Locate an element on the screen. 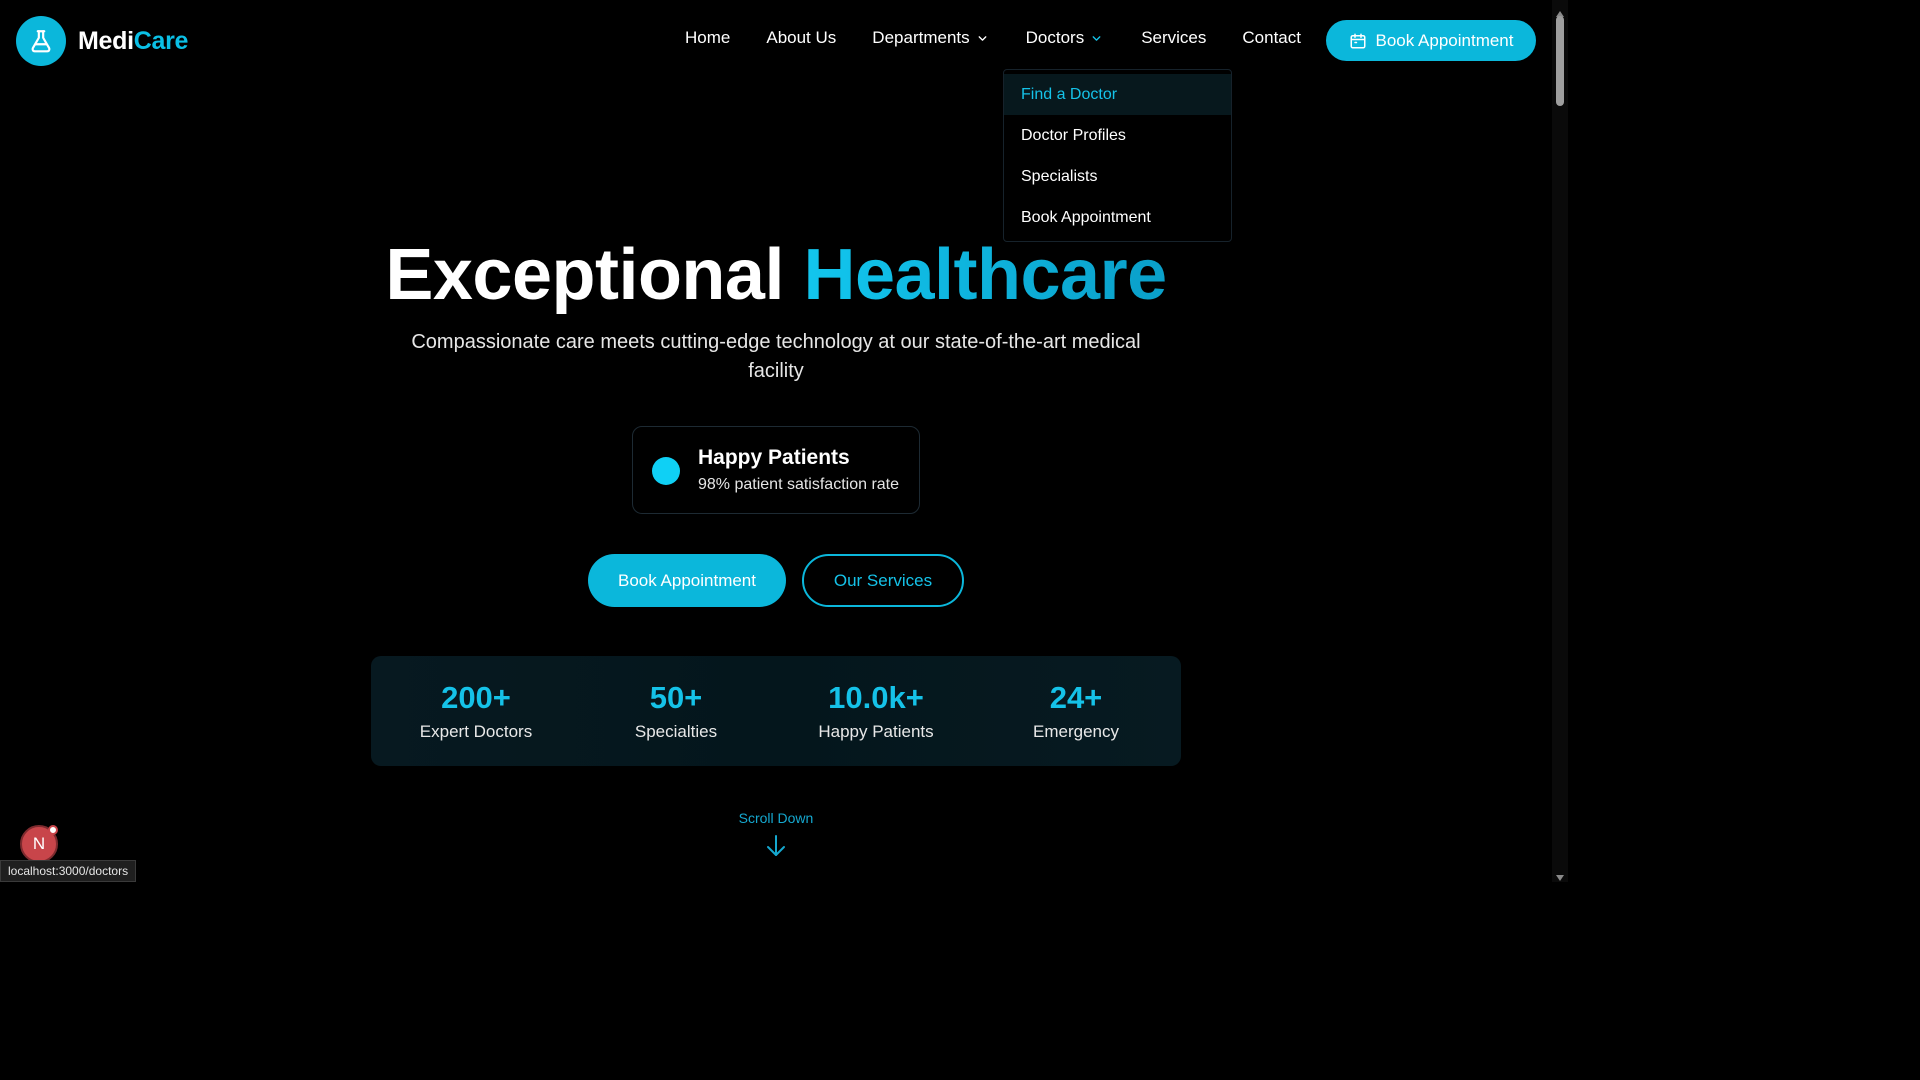 The height and width of the screenshot is (1080, 1920). book-appointment-header-button: Book Appointment is located at coordinates (1431, 40).